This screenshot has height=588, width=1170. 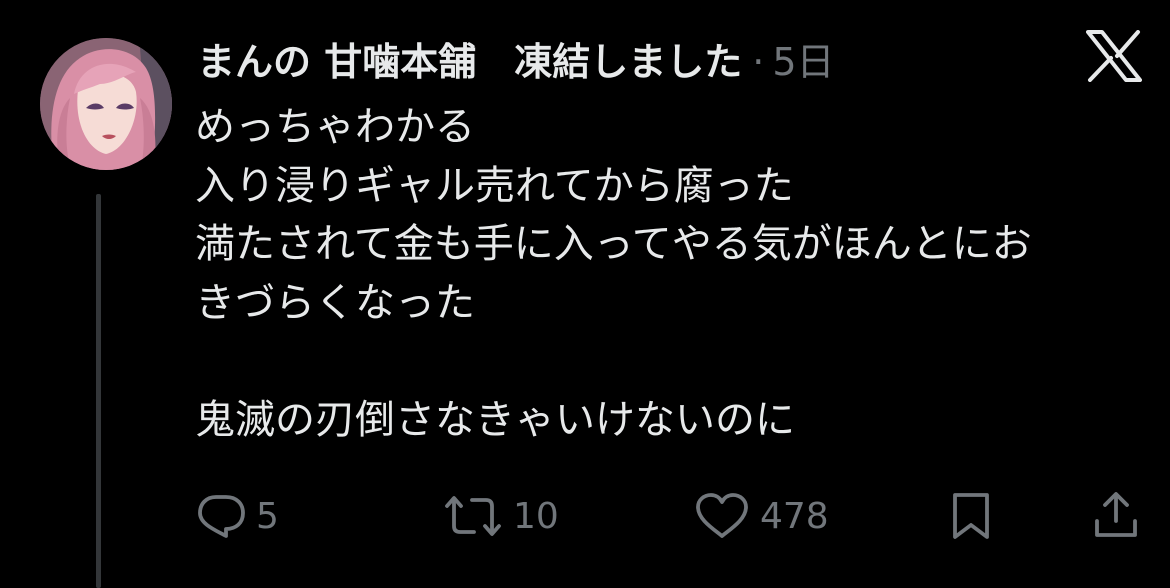 I want to click on bookmark-button, so click(x=971, y=516).